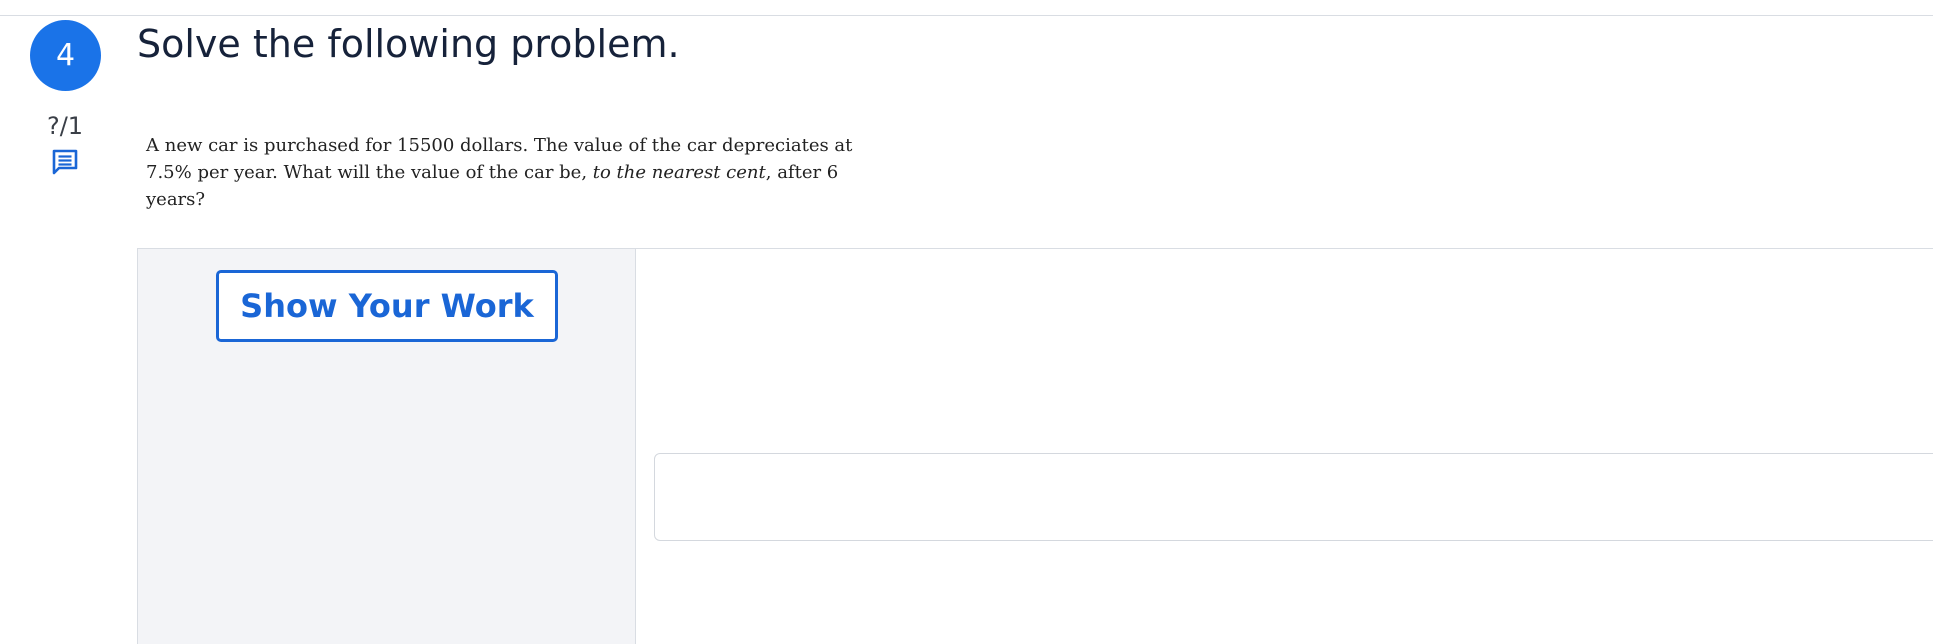  What do you see at coordinates (408, 44) in the screenshot?
I see `question-title: Solve the following problem.` at bounding box center [408, 44].